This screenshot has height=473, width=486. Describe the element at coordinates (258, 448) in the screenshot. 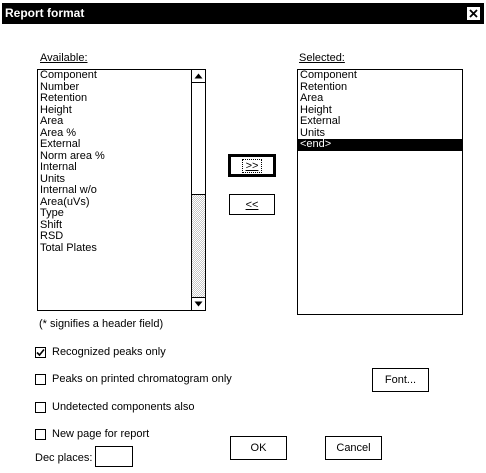

I see `ok-button: OK` at that location.